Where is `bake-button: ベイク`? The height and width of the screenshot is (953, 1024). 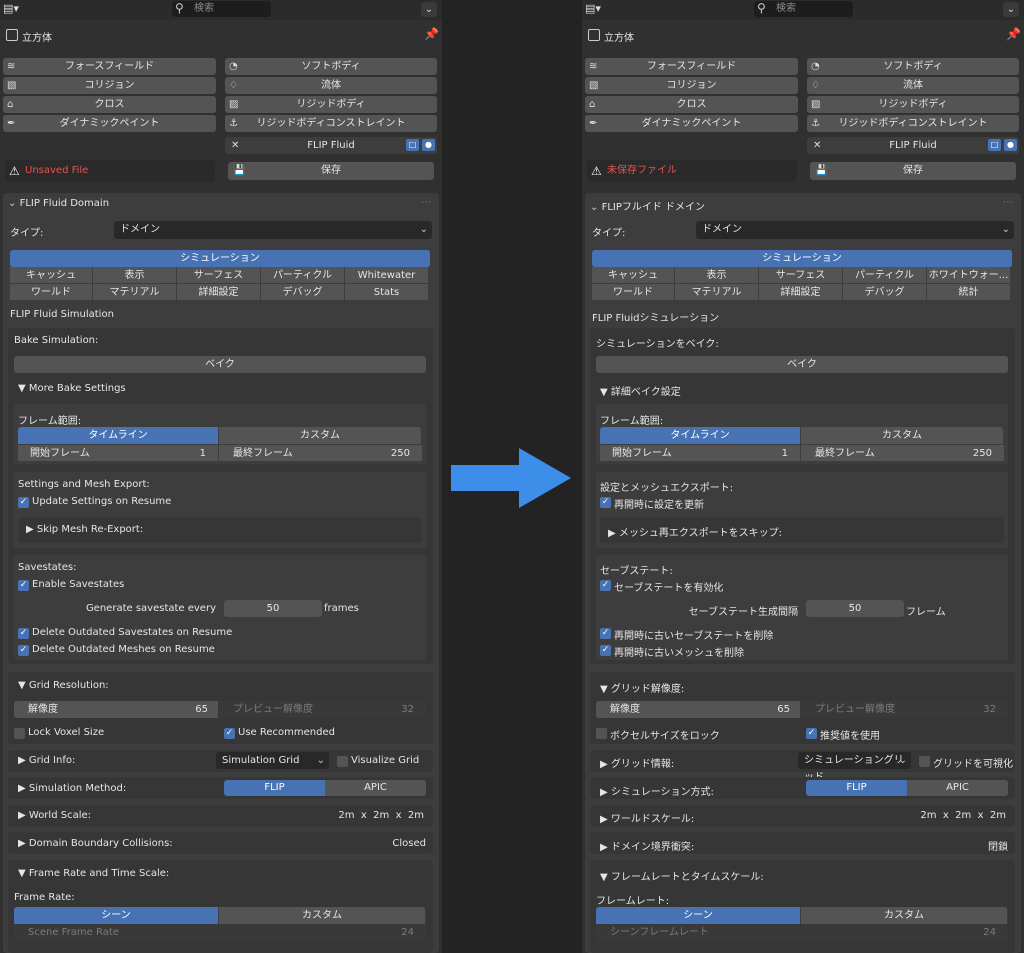 bake-button: ベイク is located at coordinates (220, 364).